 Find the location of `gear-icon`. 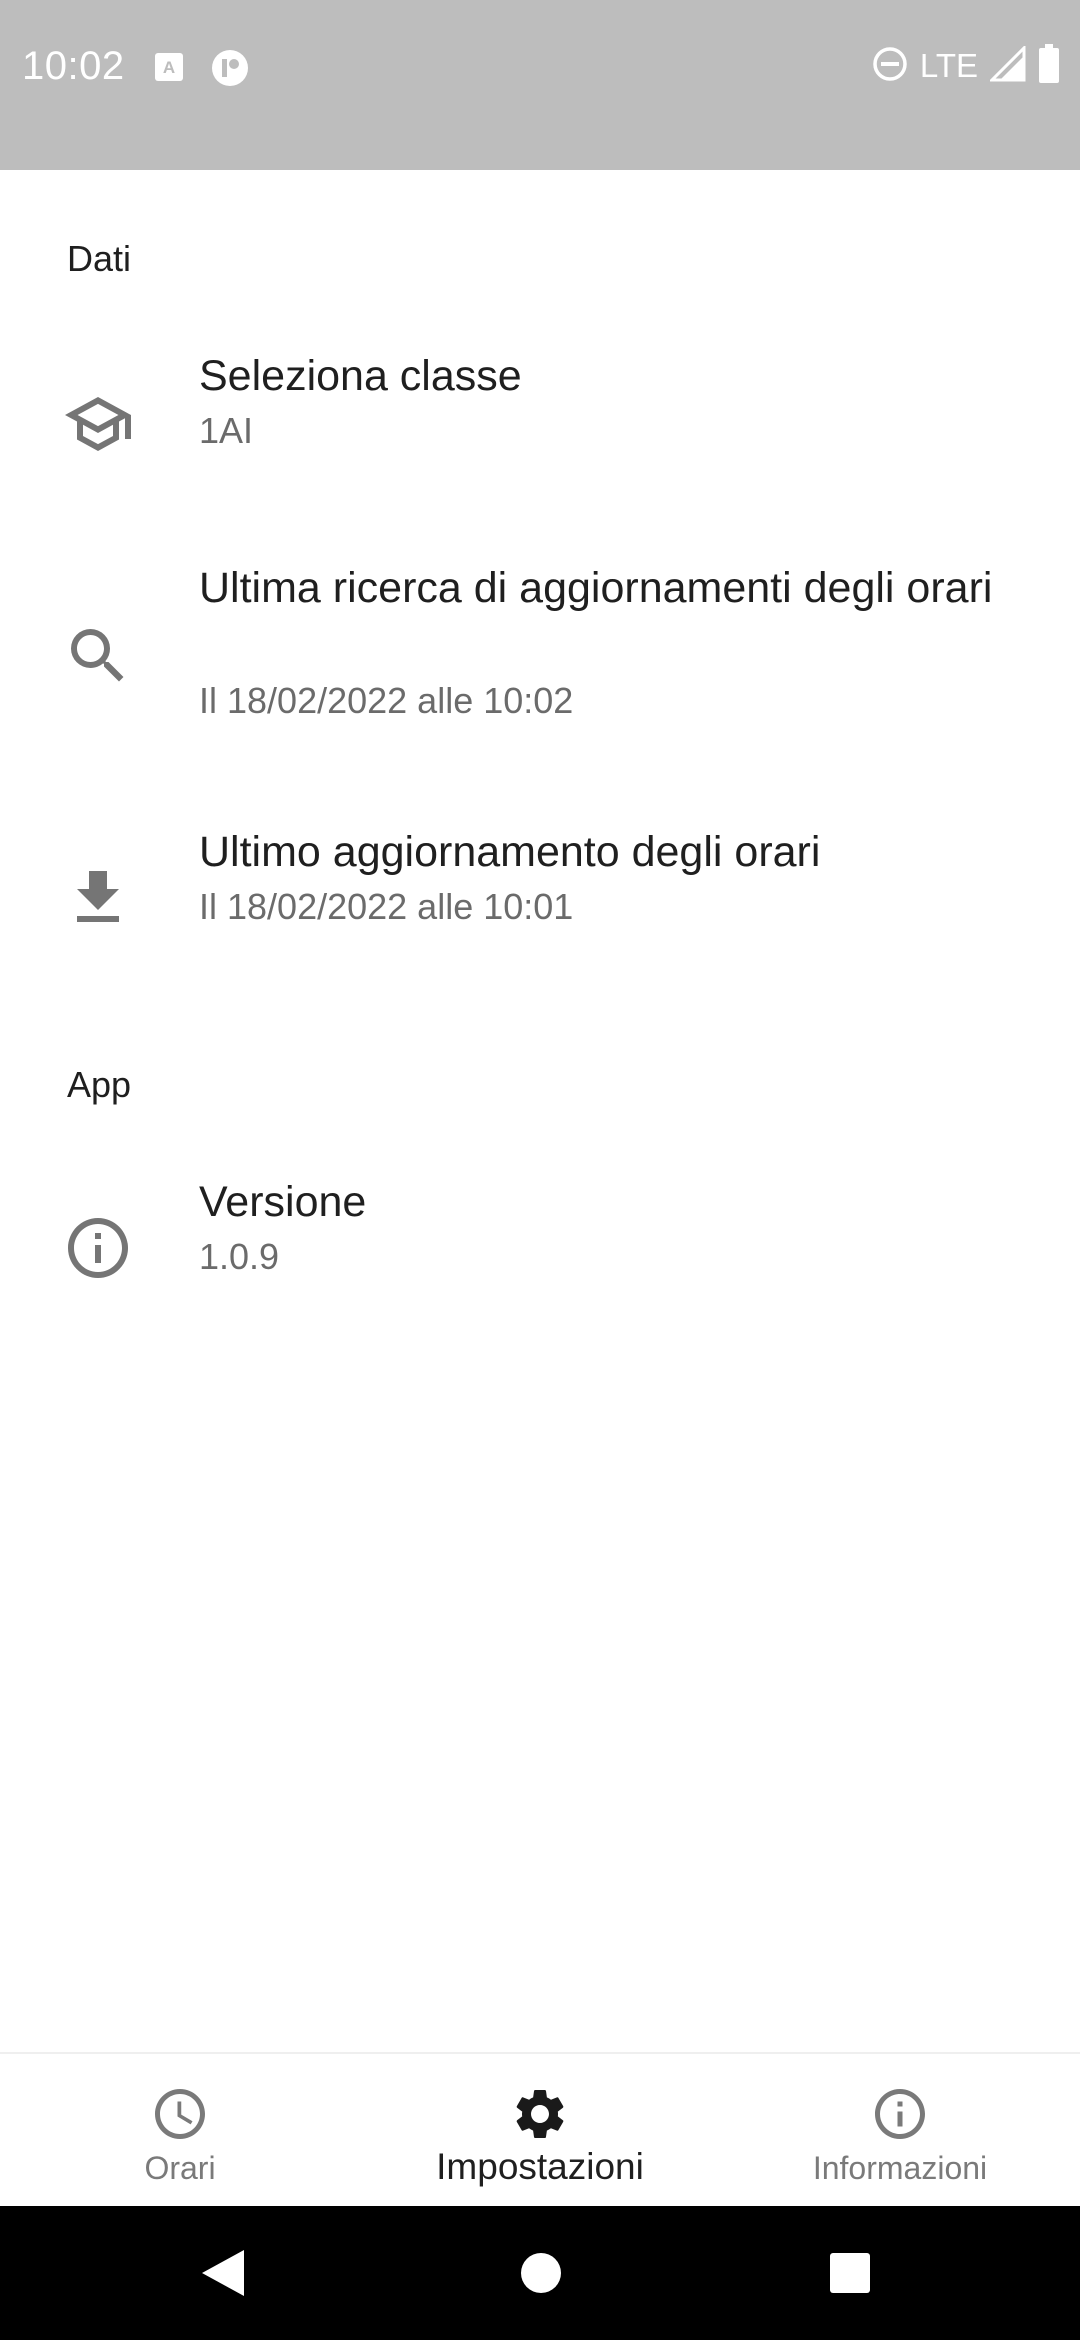

gear-icon is located at coordinates (540, 2114).